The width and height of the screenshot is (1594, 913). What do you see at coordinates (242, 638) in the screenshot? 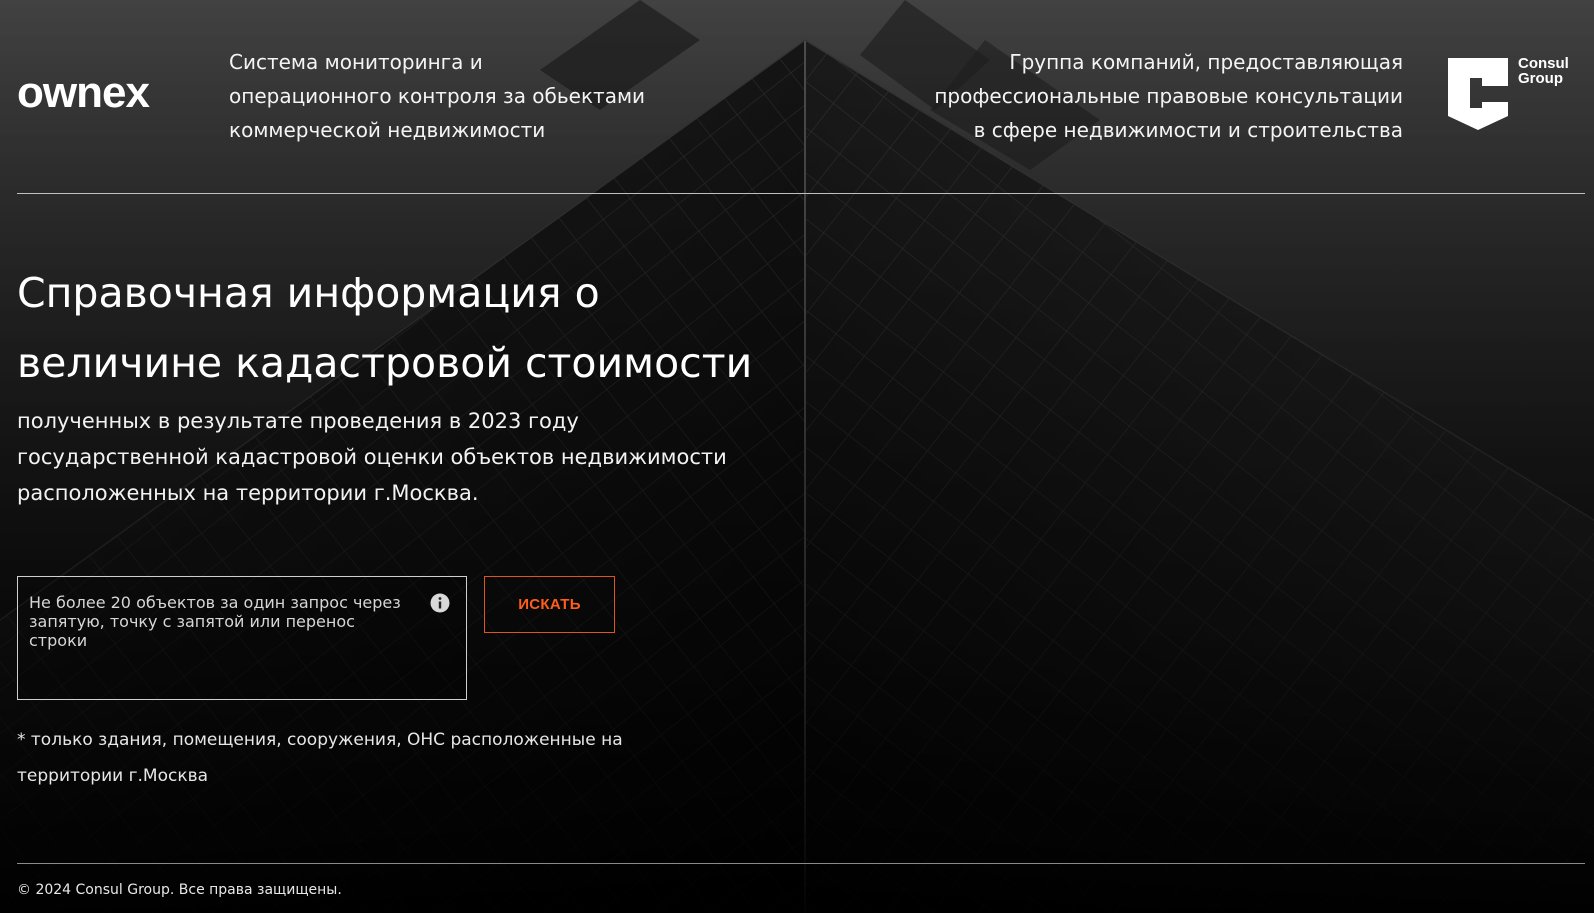
I see `cadastral-number-input` at bounding box center [242, 638].